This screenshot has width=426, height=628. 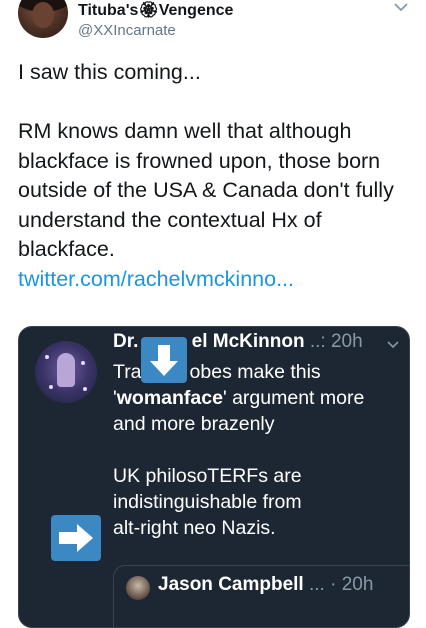 What do you see at coordinates (76, 538) in the screenshot?
I see `right-arrow-emoji` at bounding box center [76, 538].